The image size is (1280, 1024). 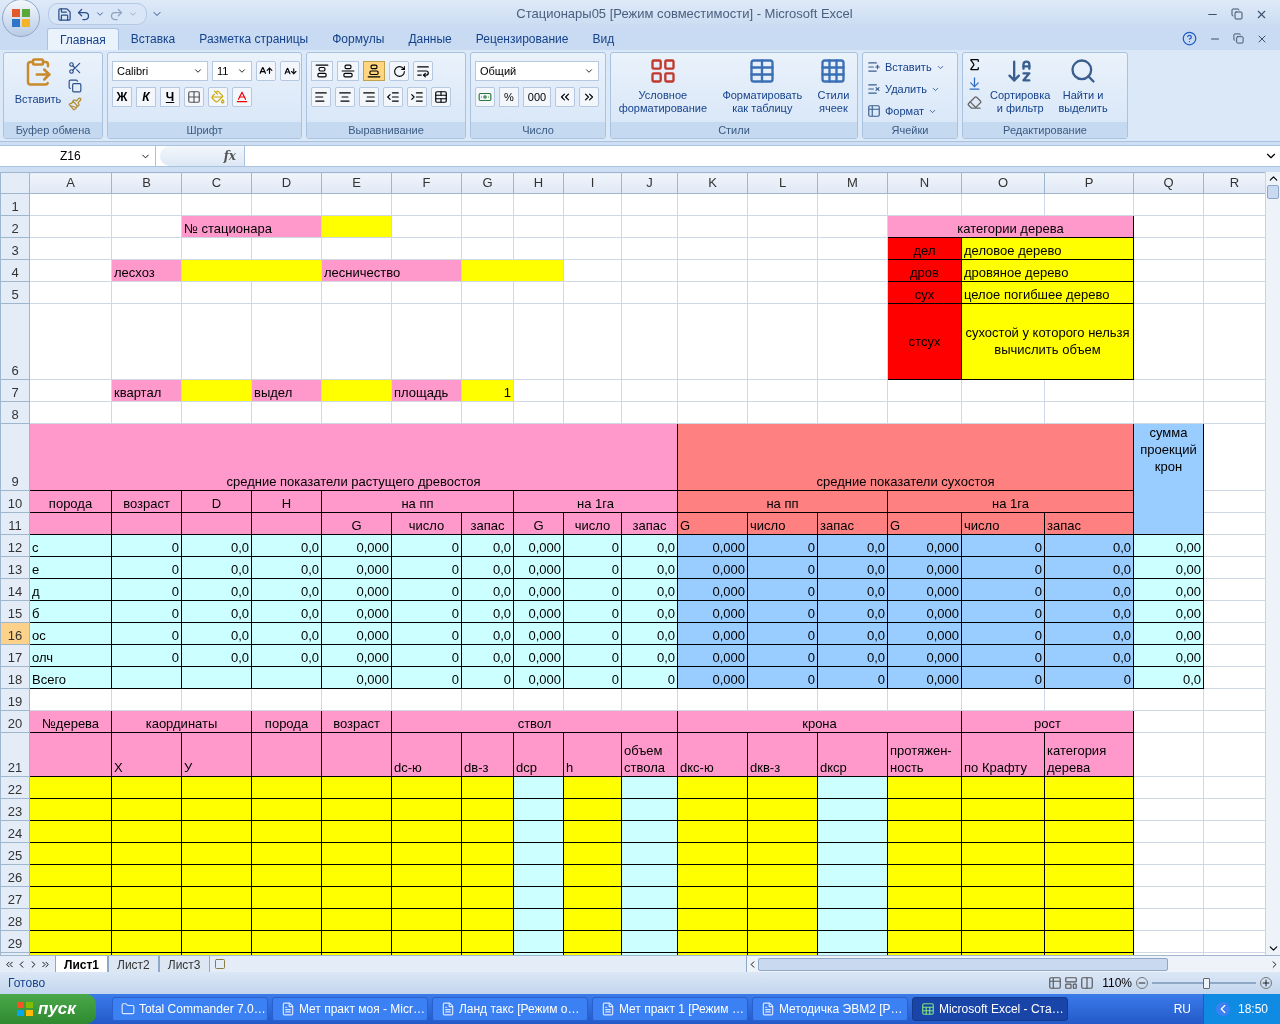 What do you see at coordinates (15, 501) in the screenshot?
I see `row-header: 10` at bounding box center [15, 501].